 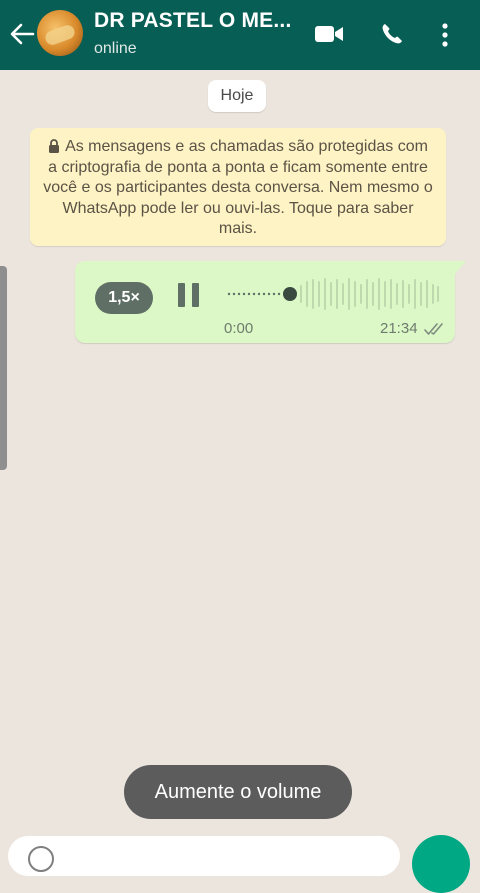 What do you see at coordinates (329, 34) in the screenshot?
I see `video-call-icon` at bounding box center [329, 34].